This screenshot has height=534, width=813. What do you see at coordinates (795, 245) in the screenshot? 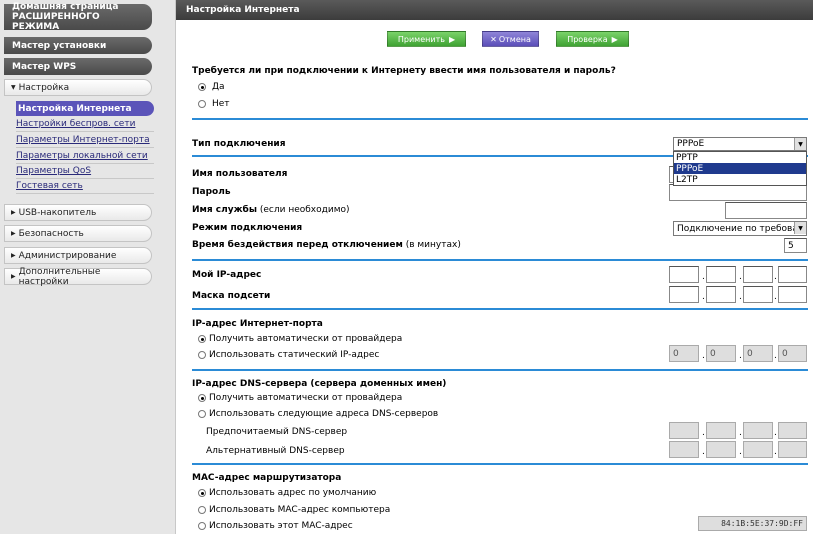
I see `idle-timeout-field: 5` at bounding box center [795, 245].